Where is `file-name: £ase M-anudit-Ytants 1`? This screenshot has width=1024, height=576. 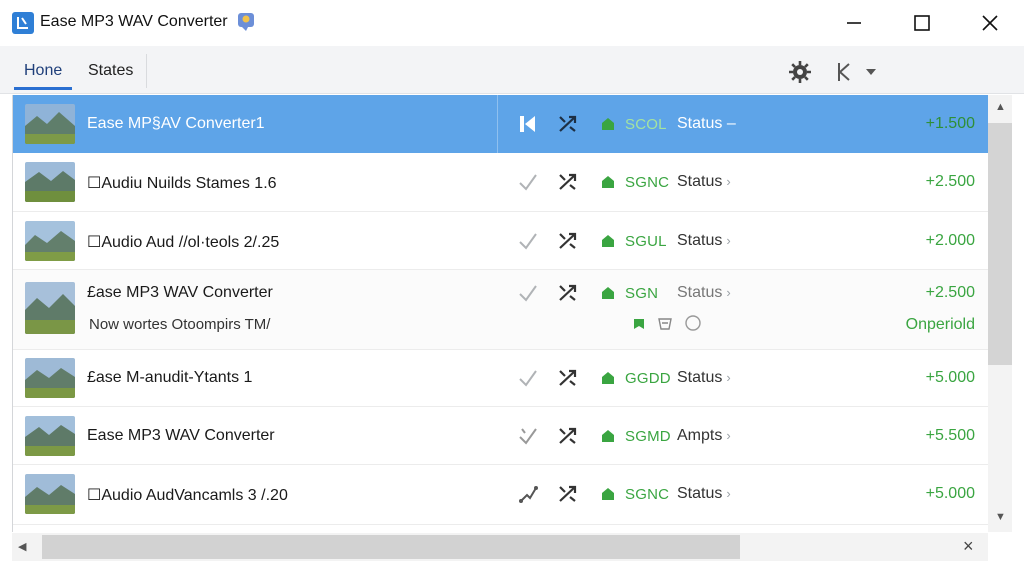 file-name: £ase M-anudit-Ytants 1 is located at coordinates (170, 377).